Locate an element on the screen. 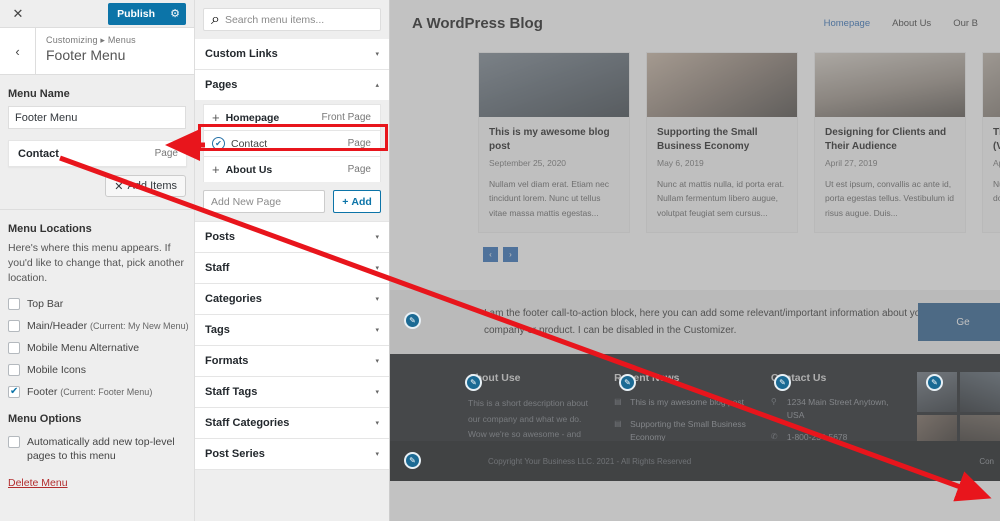 The image size is (1000, 521). accordion-header: Formats ▾ is located at coordinates (292, 361).